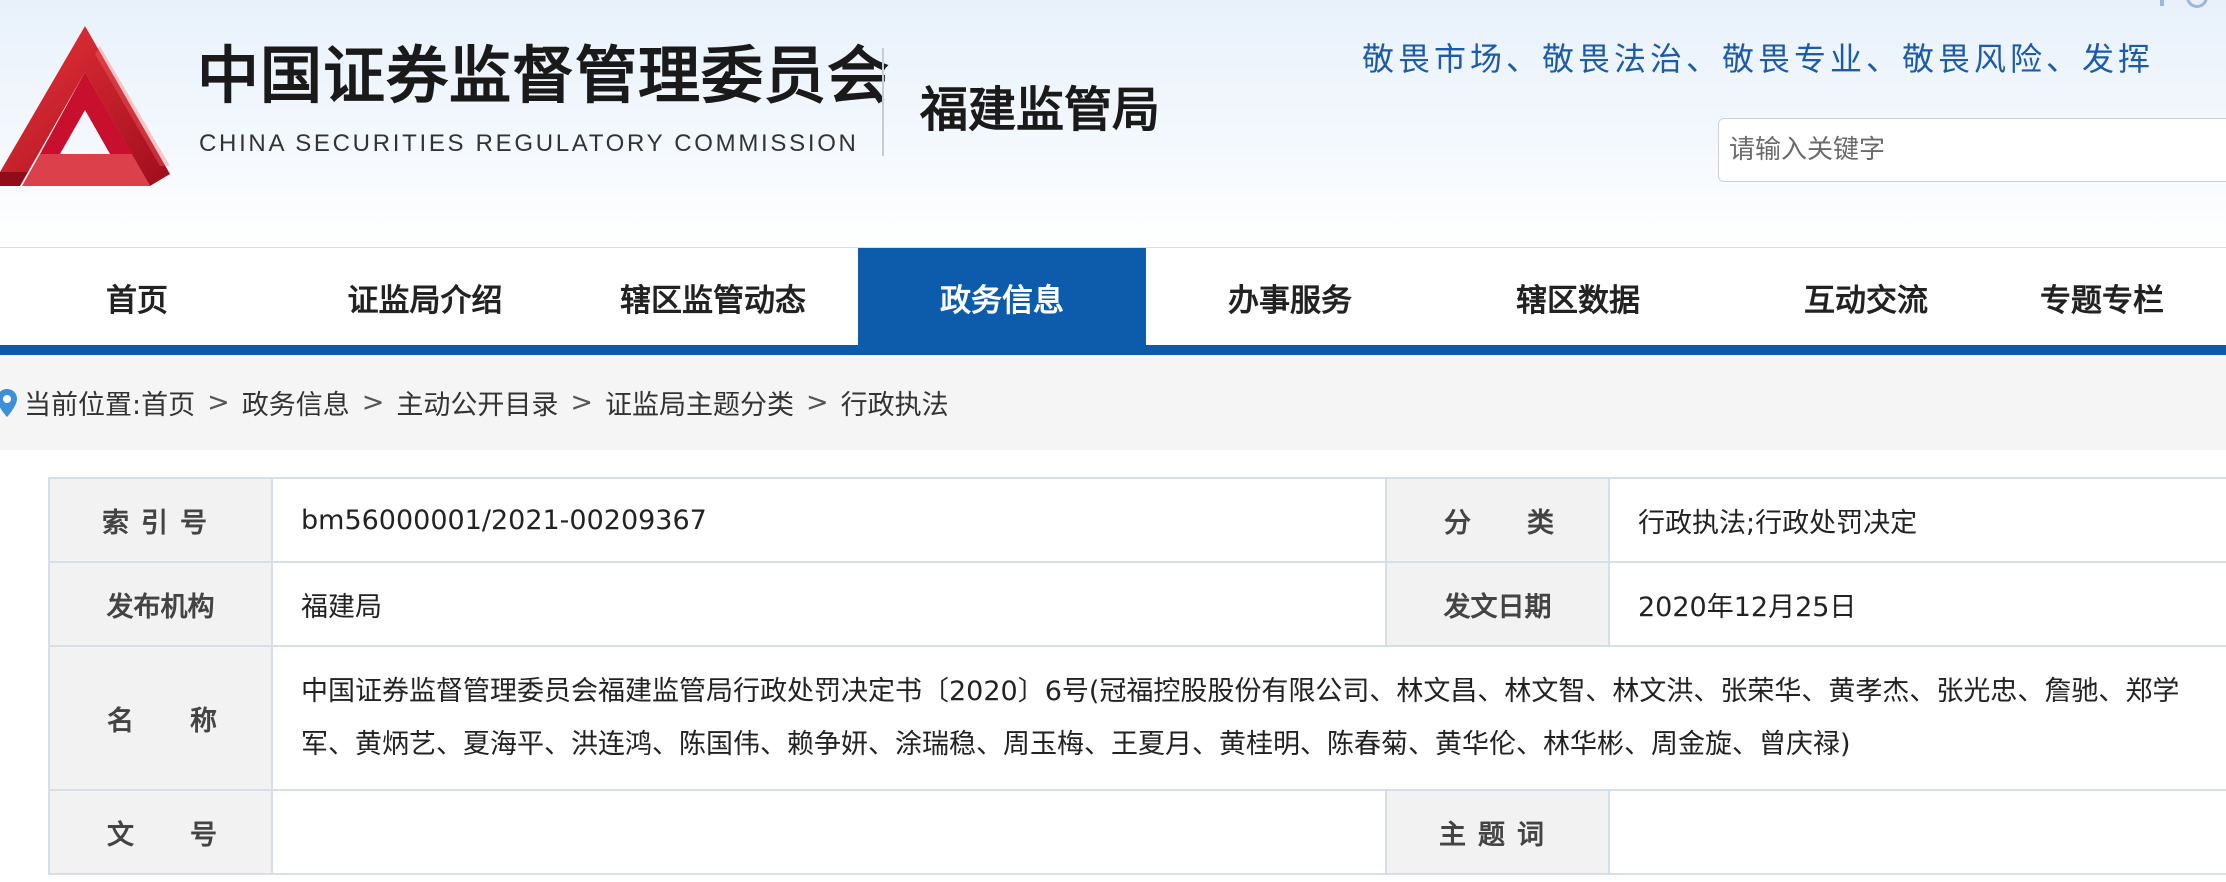  What do you see at coordinates (699, 402) in the screenshot?
I see `breadcrumb-topic-category: 证监局主题分类` at bounding box center [699, 402].